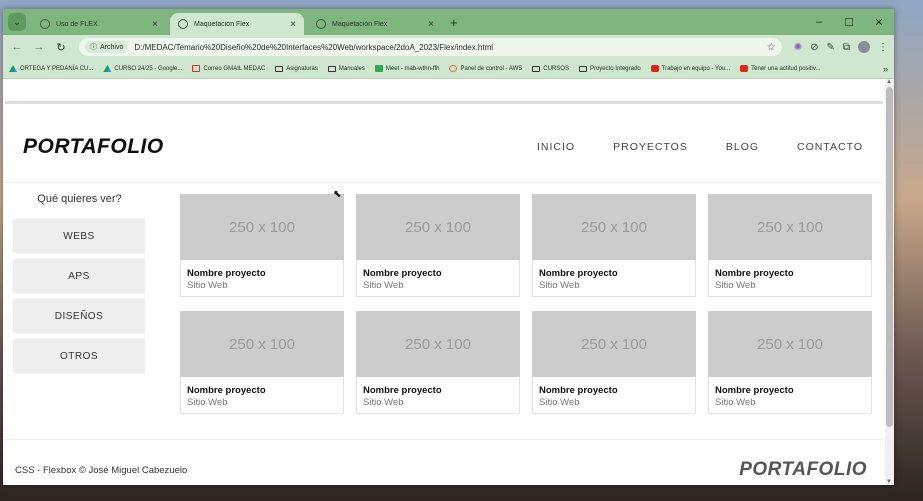  Describe the element at coordinates (864, 47) in the screenshot. I see `profile-avatar-icon` at that location.